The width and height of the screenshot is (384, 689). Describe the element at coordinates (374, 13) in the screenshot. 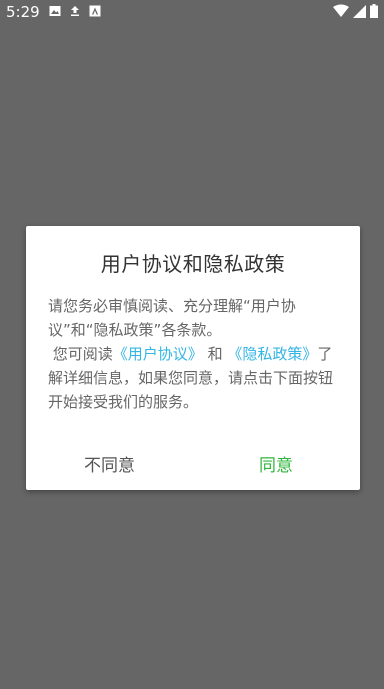

I see `battery-icon` at that location.